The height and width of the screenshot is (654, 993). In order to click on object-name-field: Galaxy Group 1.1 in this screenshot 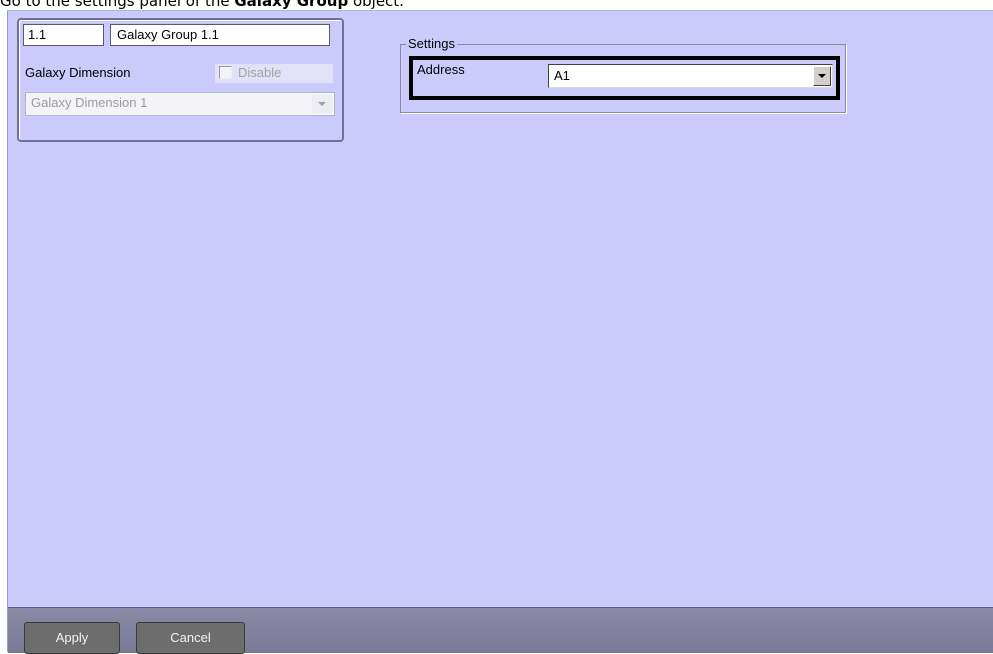, I will do `click(220, 35)`.